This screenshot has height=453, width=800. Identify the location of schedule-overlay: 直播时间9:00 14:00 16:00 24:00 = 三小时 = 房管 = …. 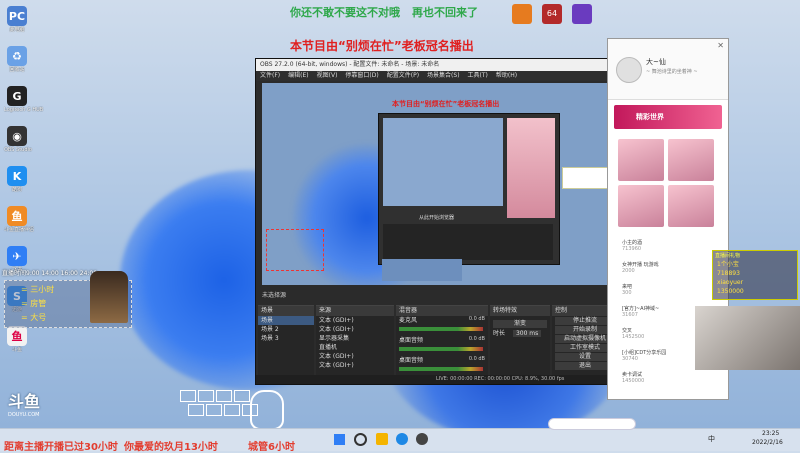
(67, 298).